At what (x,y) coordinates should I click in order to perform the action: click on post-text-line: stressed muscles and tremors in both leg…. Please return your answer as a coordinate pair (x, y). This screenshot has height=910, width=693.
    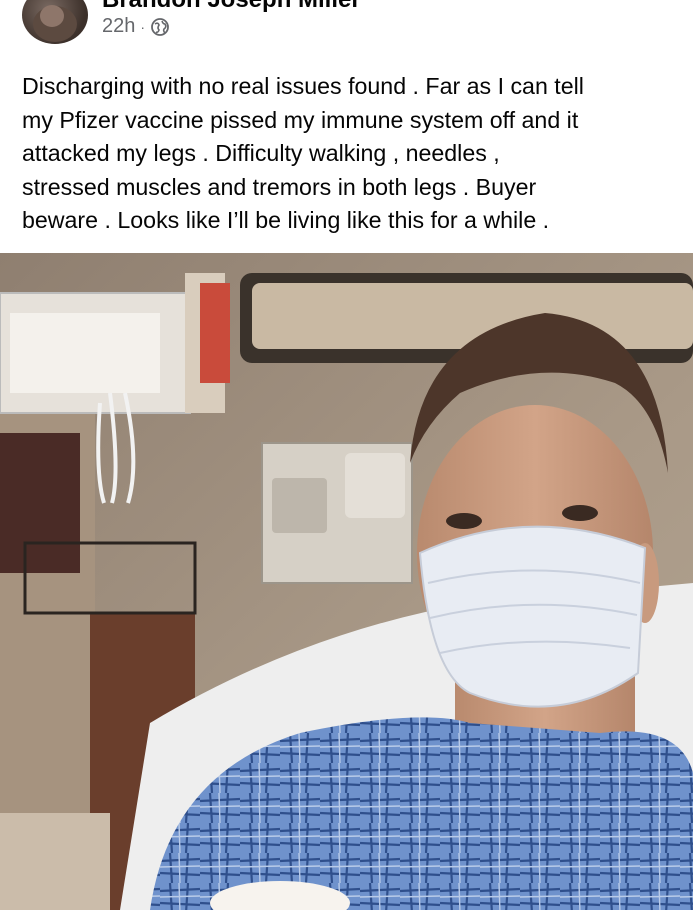
    Looking at the image, I should click on (279, 186).